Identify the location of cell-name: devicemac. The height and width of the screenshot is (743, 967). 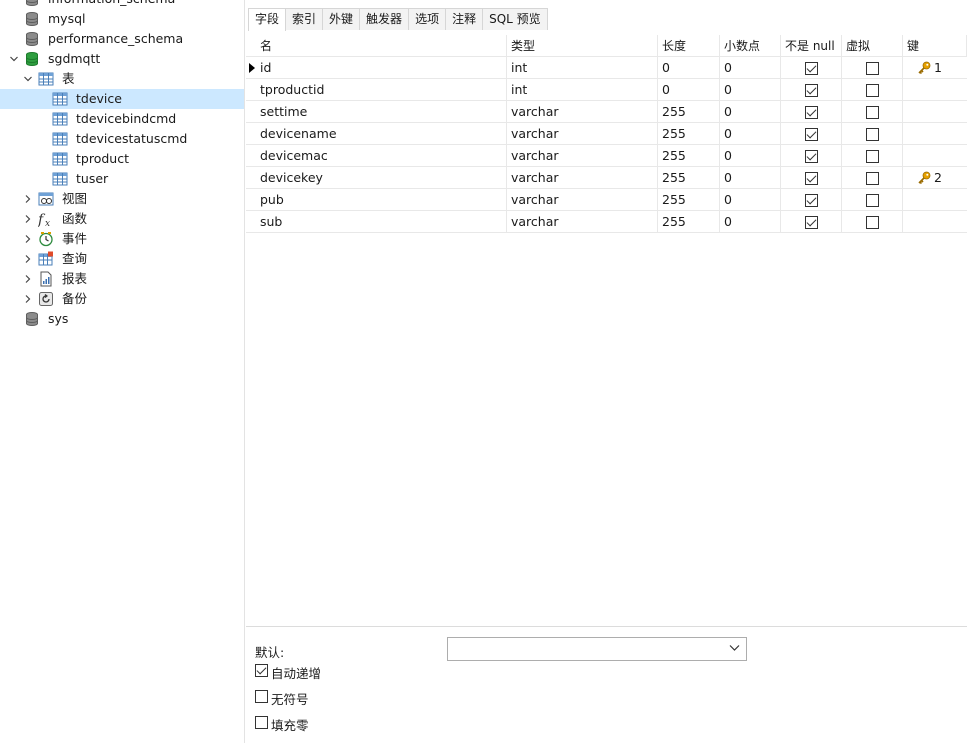
(381, 156).